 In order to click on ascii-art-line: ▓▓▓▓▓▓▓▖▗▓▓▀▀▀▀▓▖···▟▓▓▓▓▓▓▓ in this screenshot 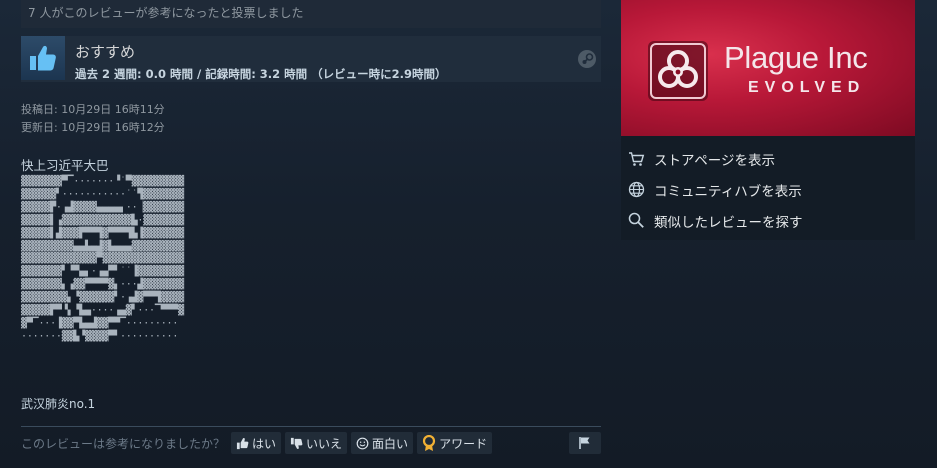, I will do `click(102, 285)`.